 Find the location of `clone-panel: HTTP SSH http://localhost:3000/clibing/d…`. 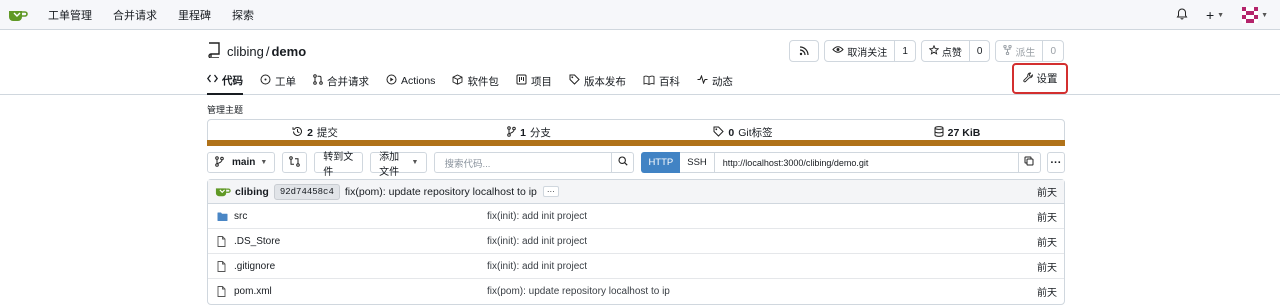

clone-panel: HTTP SSH http://localhost:3000/clibing/d… is located at coordinates (841, 162).